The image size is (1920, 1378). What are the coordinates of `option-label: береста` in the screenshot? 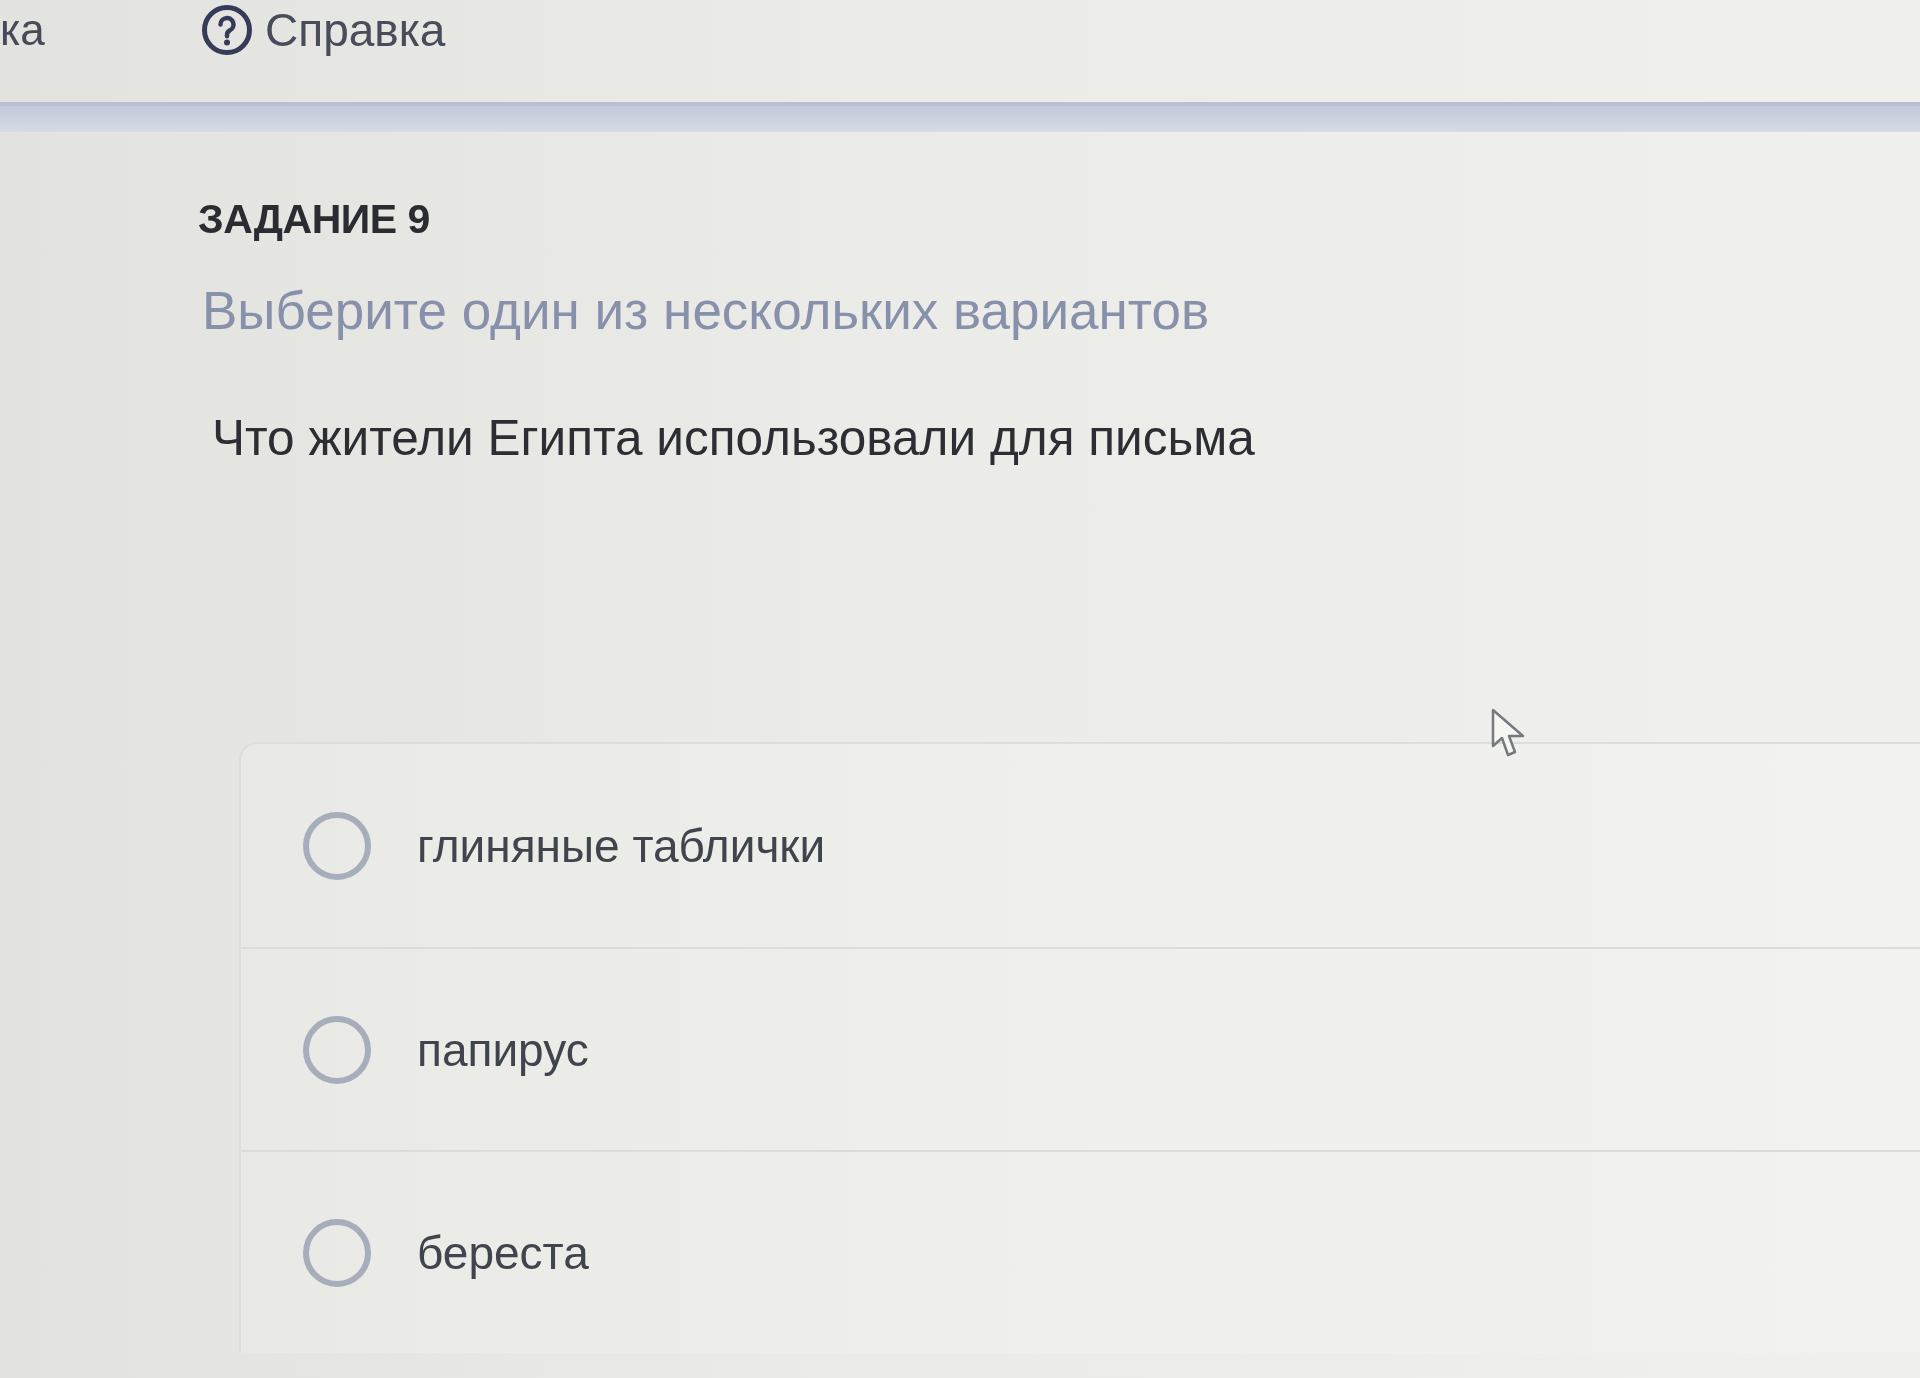 It's located at (503, 1252).